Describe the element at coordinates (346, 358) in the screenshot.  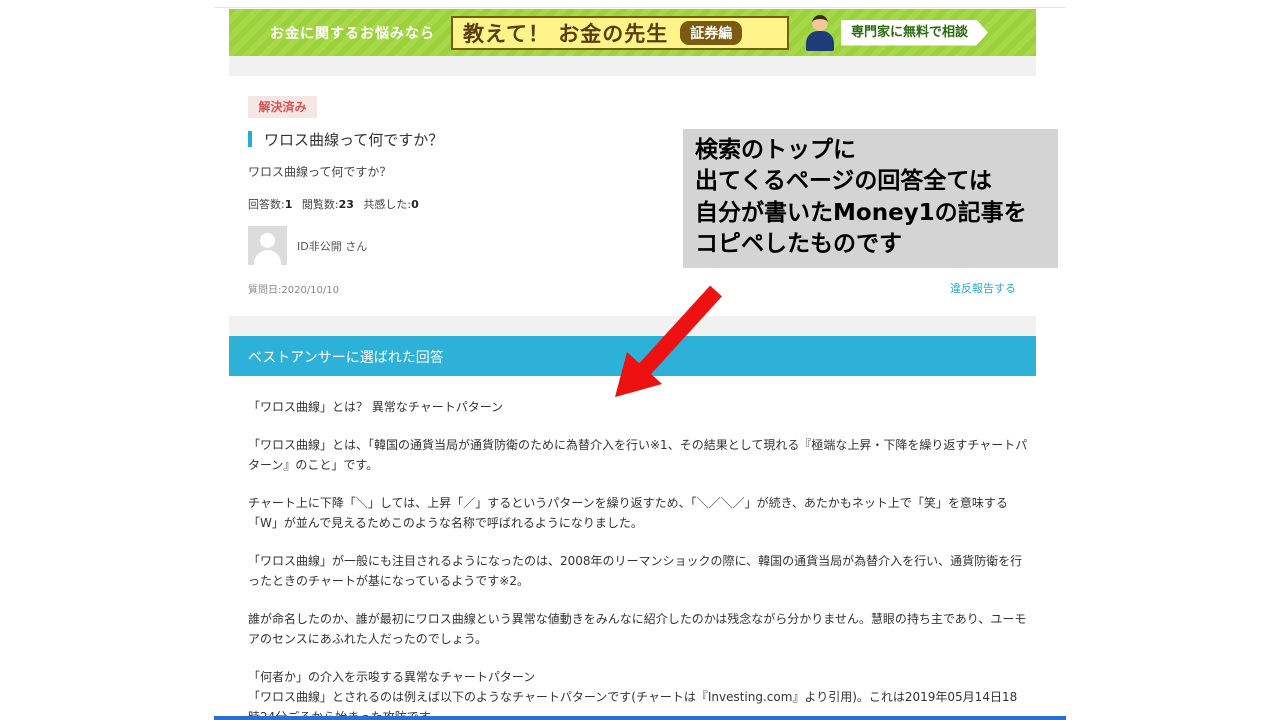
I see `best-answer-heading: ベストアンサーに選ばれた回答` at that location.